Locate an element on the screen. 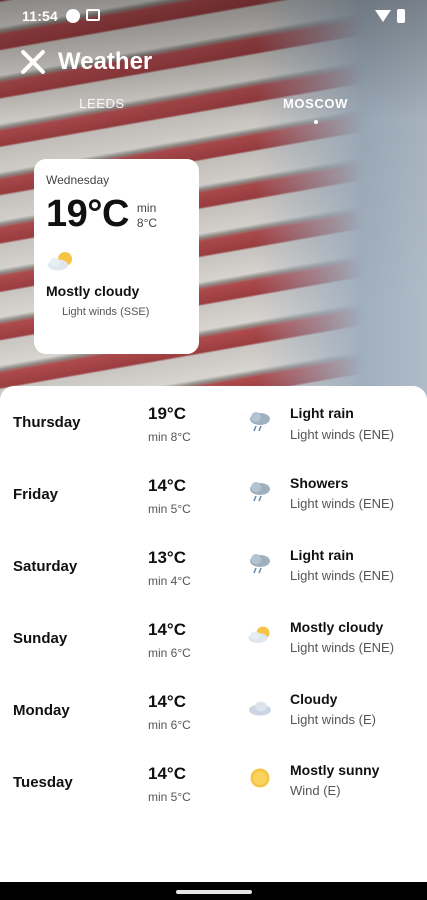  current-temp: 19°C is located at coordinates (87, 214).